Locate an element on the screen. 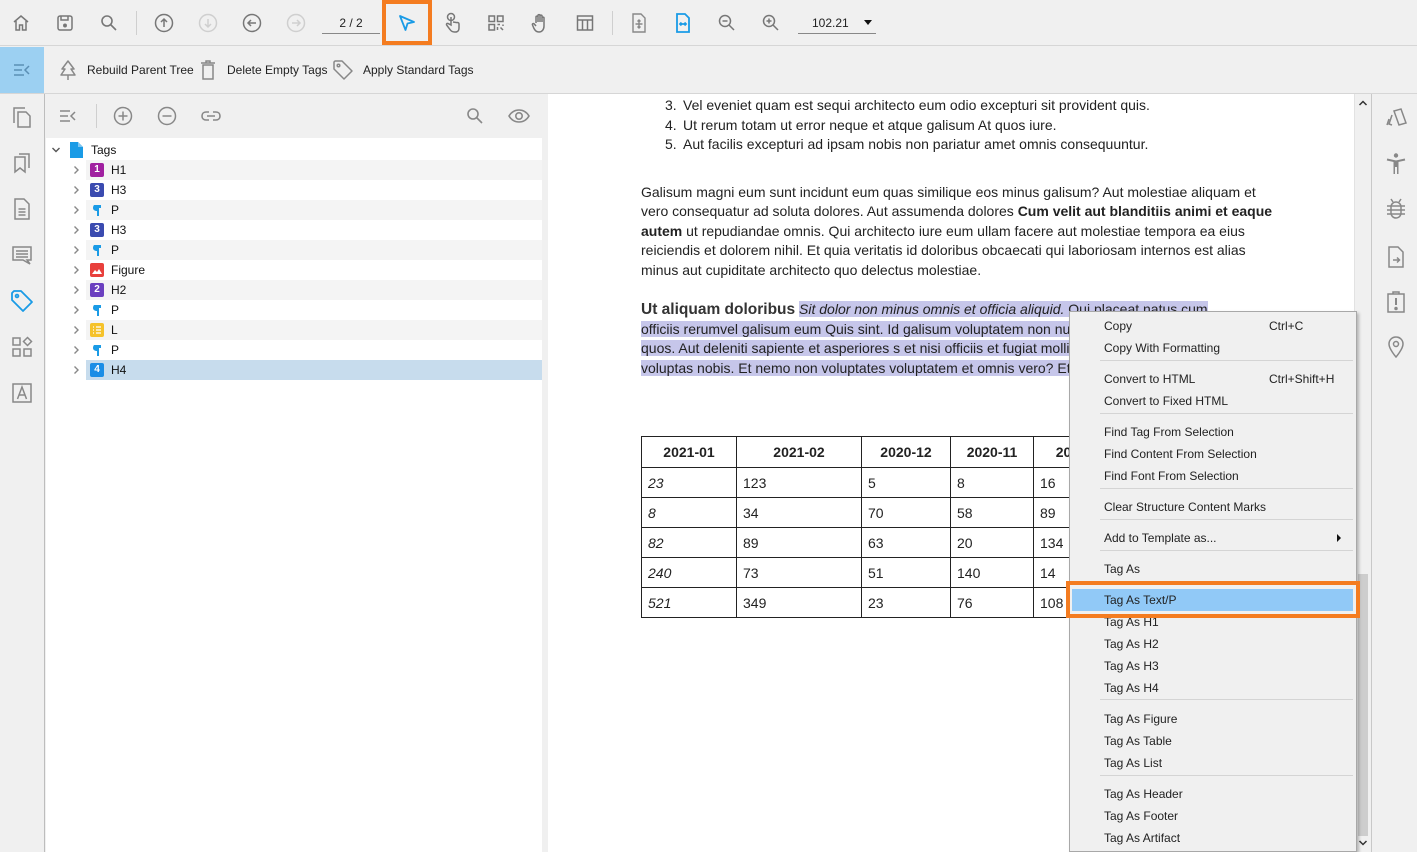 The image size is (1417, 852). search-button is located at coordinates (109, 23).